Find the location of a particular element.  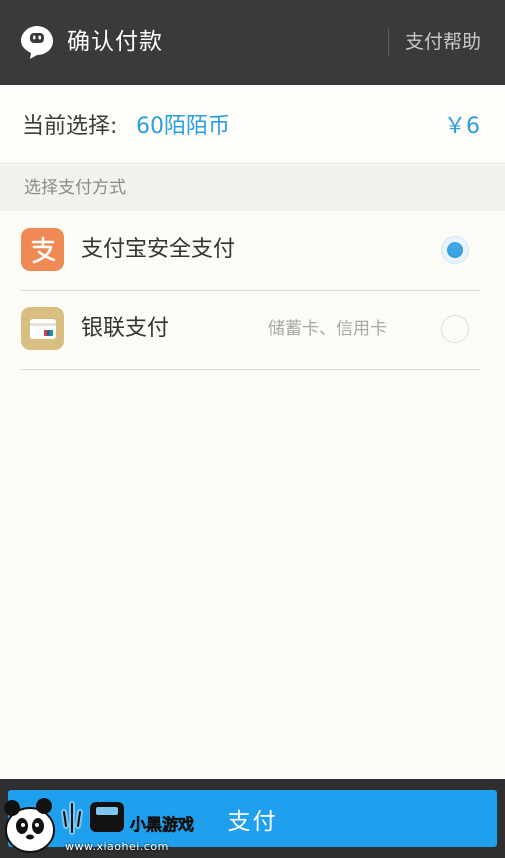

current-selection-label: 当前选择: is located at coordinates (70, 126).